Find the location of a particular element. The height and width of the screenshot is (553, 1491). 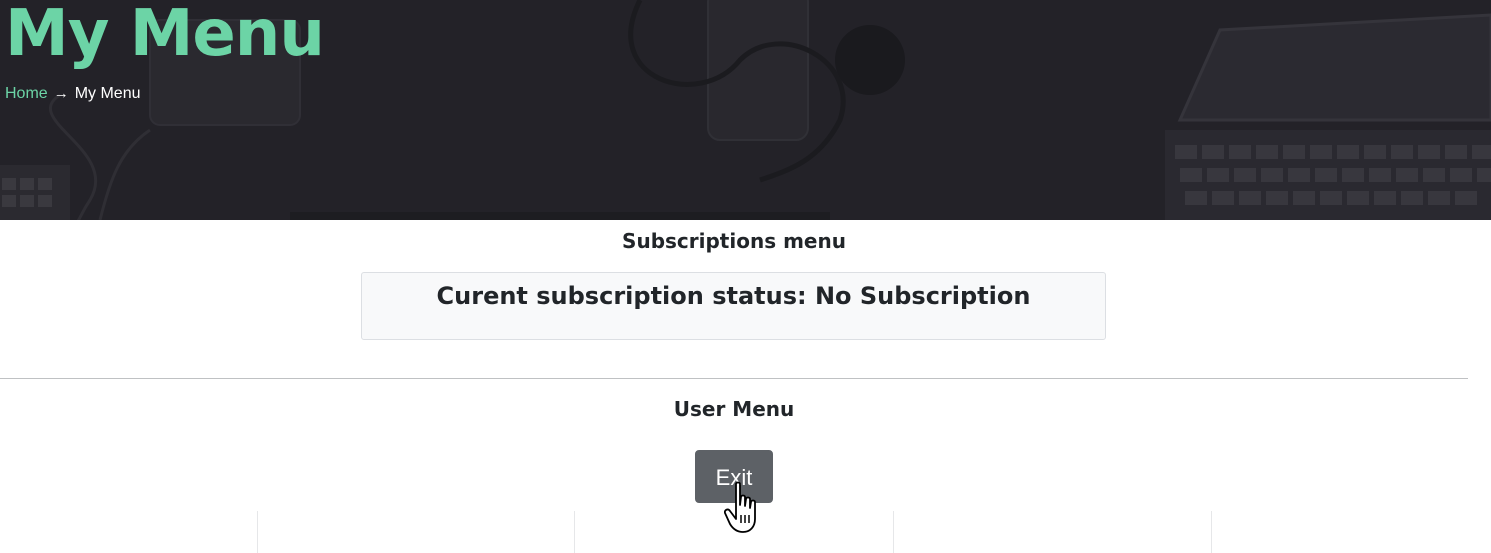

exit-button: Exit is located at coordinates (734, 476).